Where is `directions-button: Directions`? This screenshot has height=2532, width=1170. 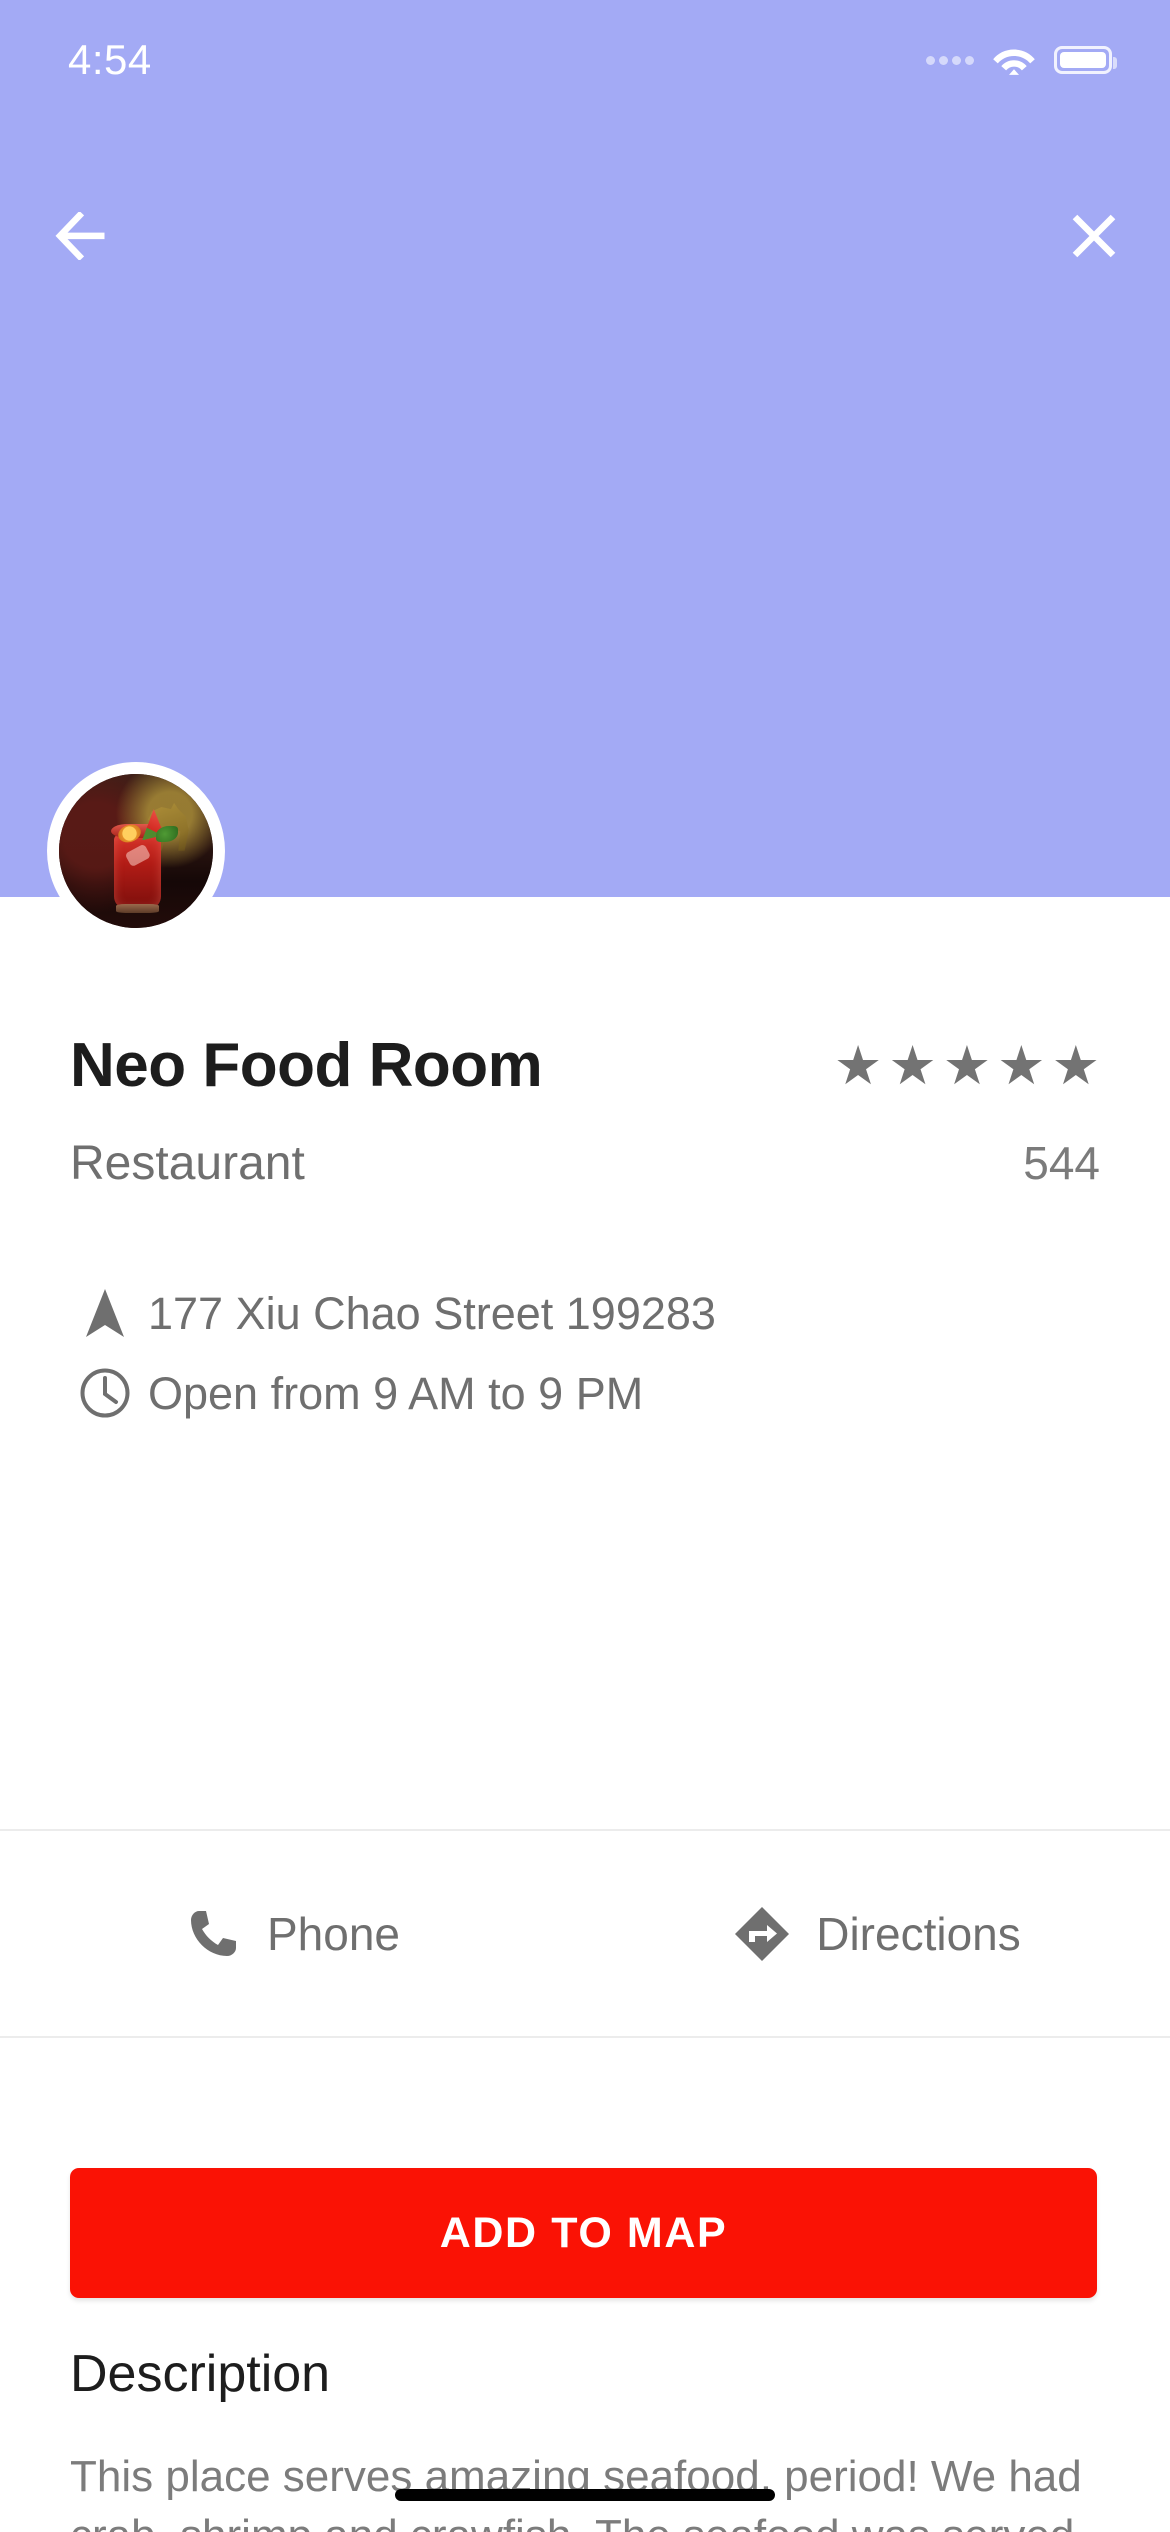 directions-button: Directions is located at coordinates (877, 1933).